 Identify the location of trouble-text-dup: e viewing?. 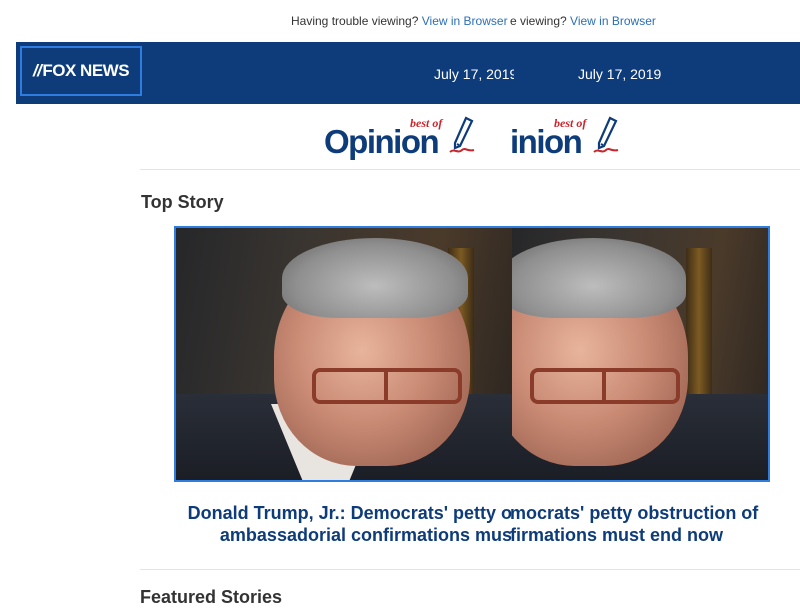
(538, 21).